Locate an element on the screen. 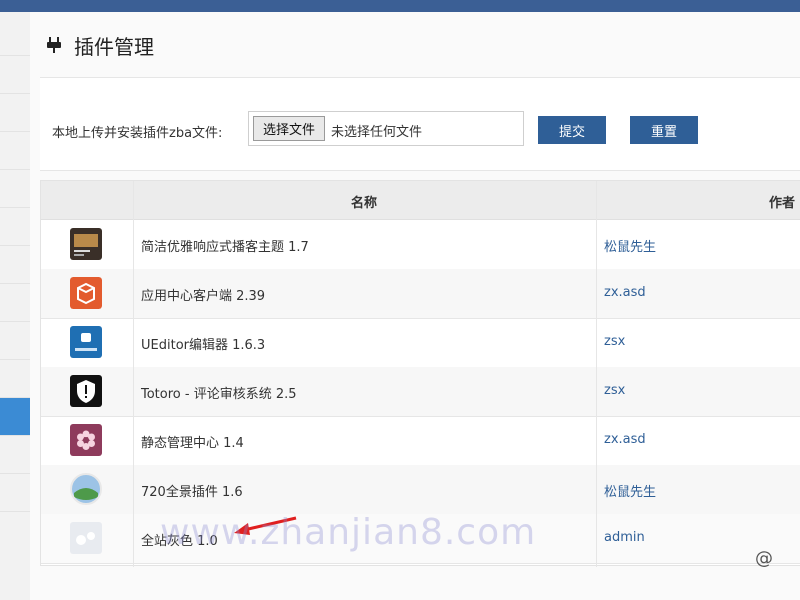  choose-file-button: 选择文件 is located at coordinates (289, 128).